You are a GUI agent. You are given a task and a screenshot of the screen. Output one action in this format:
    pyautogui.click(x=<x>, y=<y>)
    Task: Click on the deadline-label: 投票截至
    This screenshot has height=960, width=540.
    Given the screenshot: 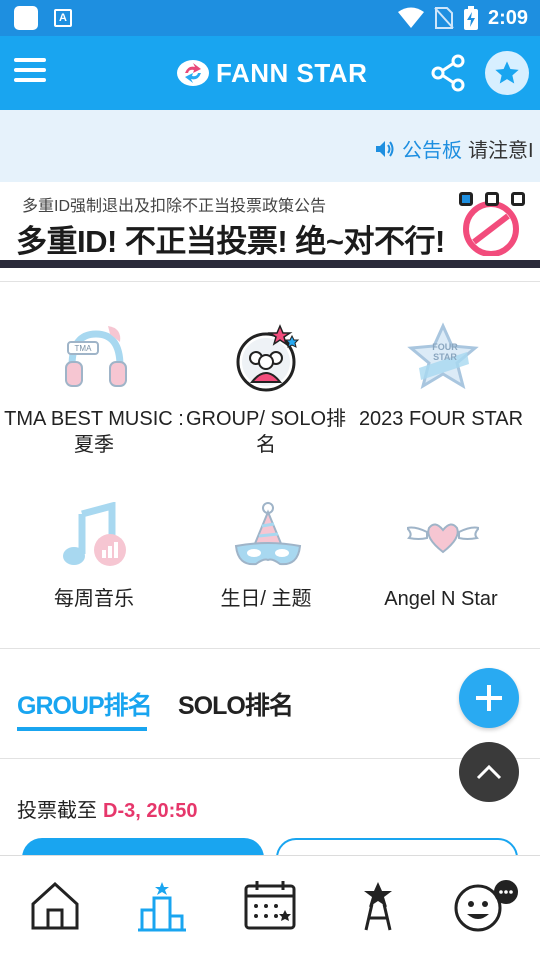 What is the action you would take?
    pyautogui.click(x=57, y=811)
    